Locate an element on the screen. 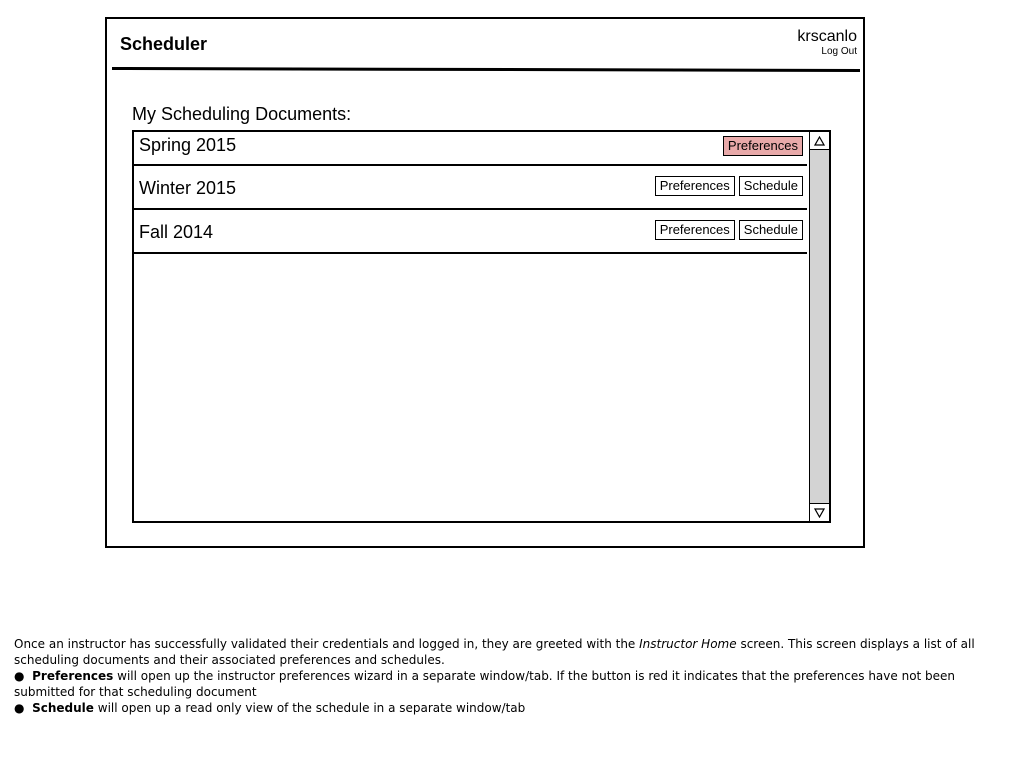 The image size is (1024, 768). document-name: Winter 2015 is located at coordinates (188, 188).